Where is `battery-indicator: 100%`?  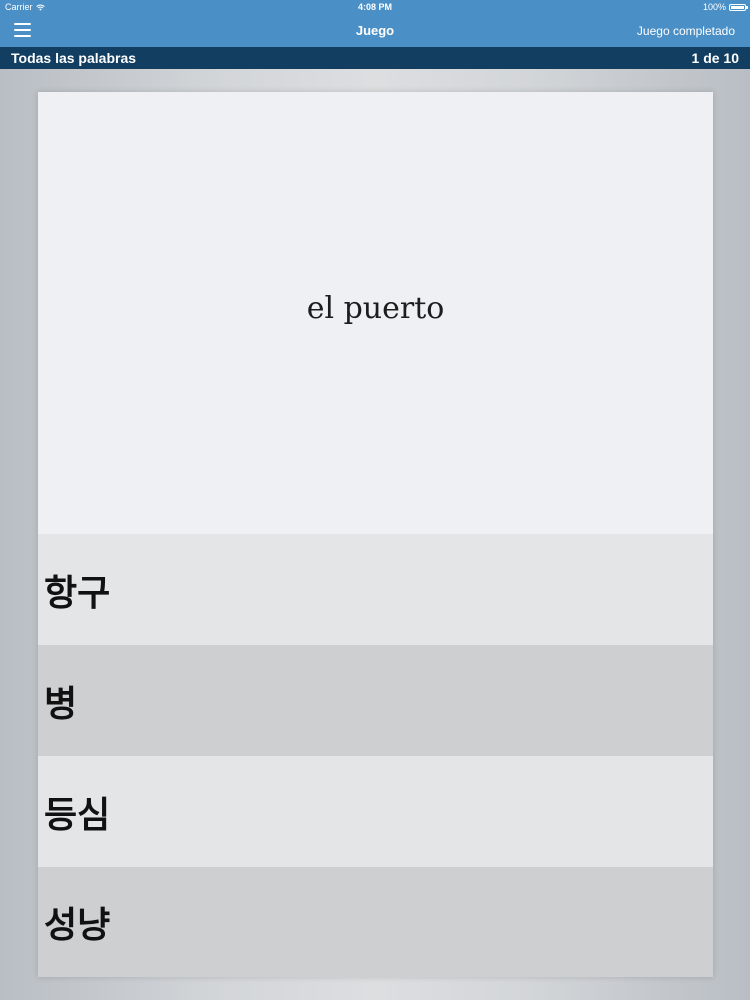
battery-indicator: 100% is located at coordinates (725, 7).